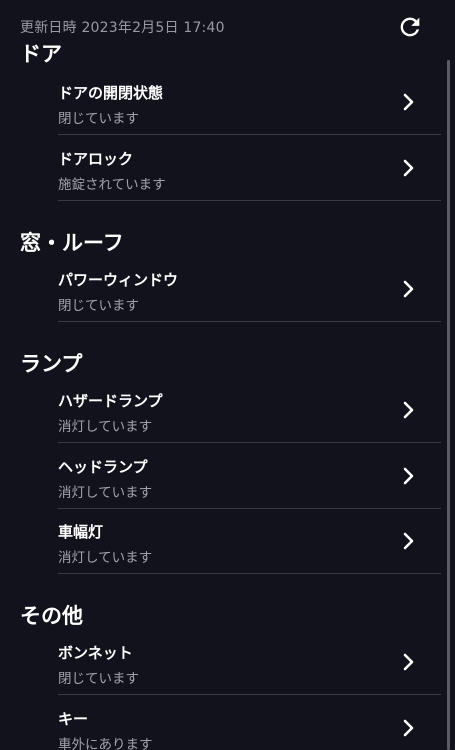 The height and width of the screenshot is (750, 455). What do you see at coordinates (249, 410) in the screenshot?
I see `list-item-hazard-lamp: ハザードランプ 消灯しています` at bounding box center [249, 410].